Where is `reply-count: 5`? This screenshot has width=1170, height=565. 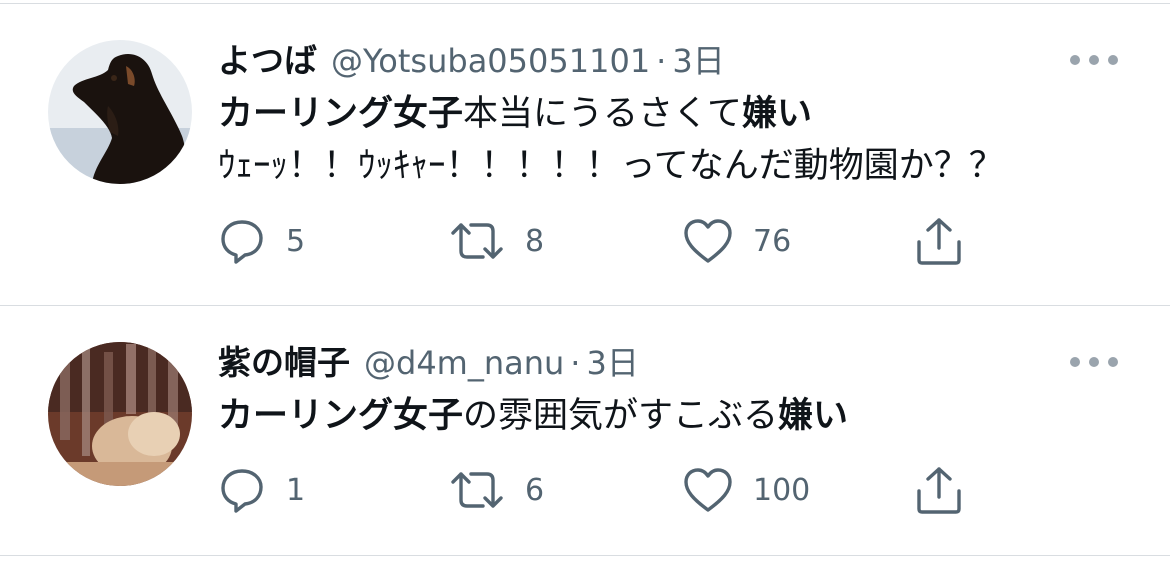
reply-count: 5 is located at coordinates (296, 241).